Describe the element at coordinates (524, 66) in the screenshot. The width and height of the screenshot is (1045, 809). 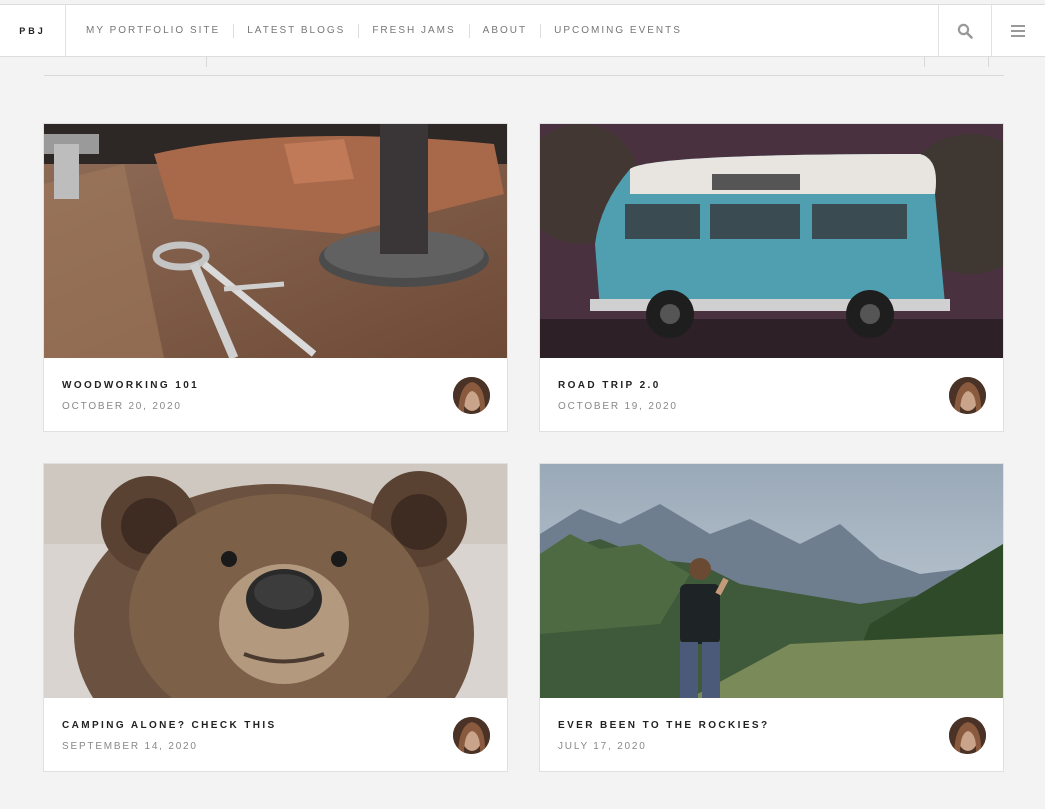
I see `header-divider` at that location.